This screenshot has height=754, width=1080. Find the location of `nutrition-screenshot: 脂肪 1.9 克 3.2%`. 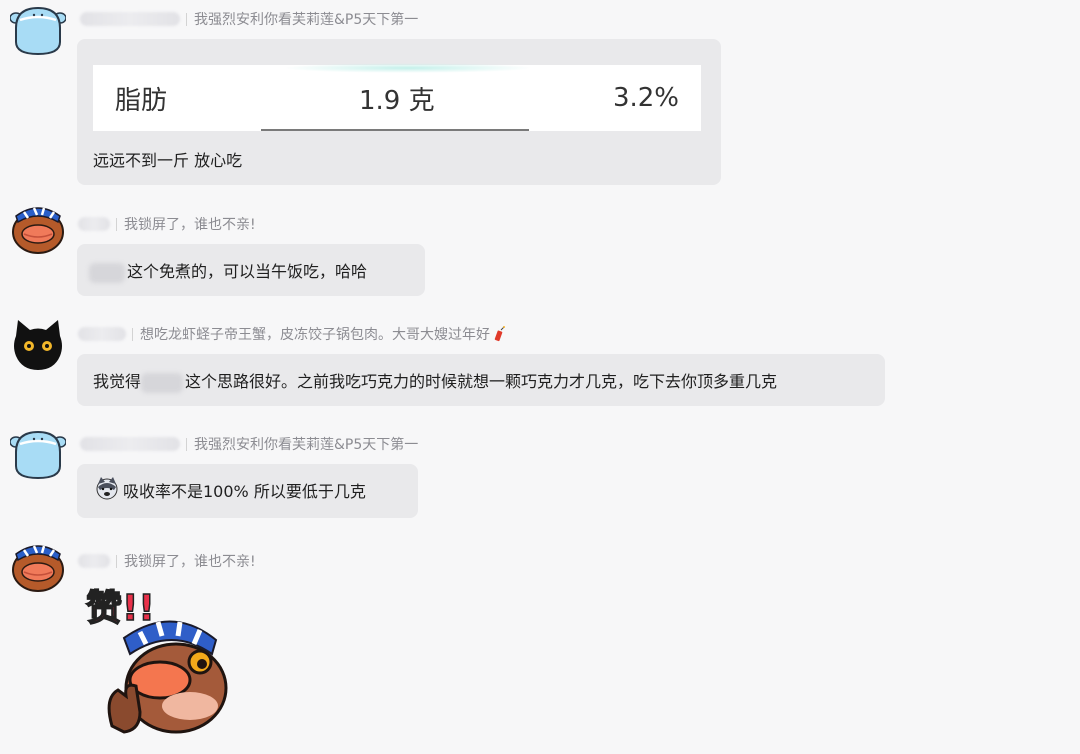

nutrition-screenshot: 脂肪 1.9 克 3.2% is located at coordinates (397, 97).